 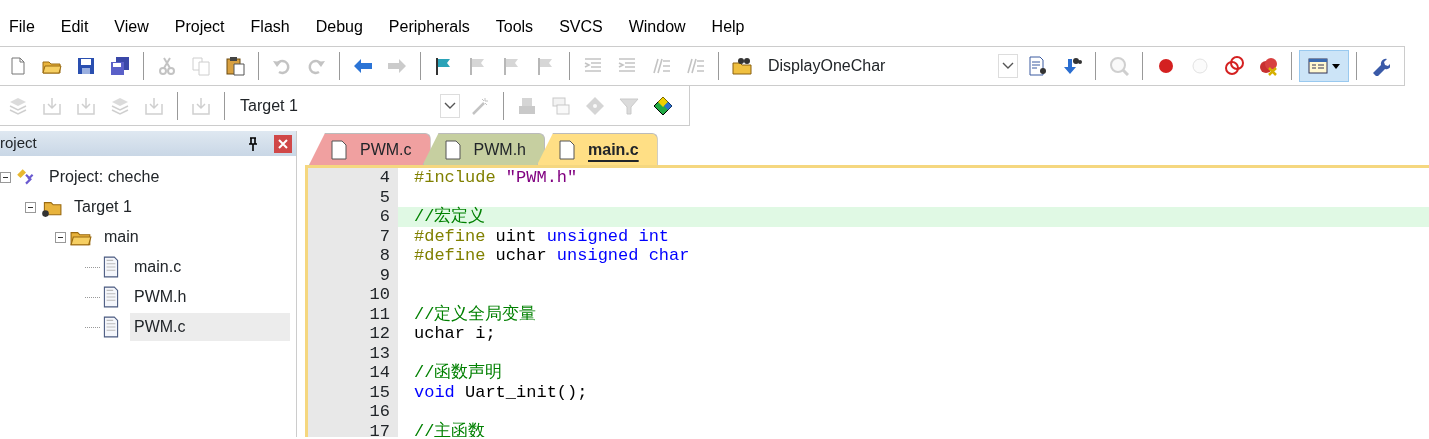 What do you see at coordinates (379, 314) in the screenshot?
I see `line-number: 11` at bounding box center [379, 314].